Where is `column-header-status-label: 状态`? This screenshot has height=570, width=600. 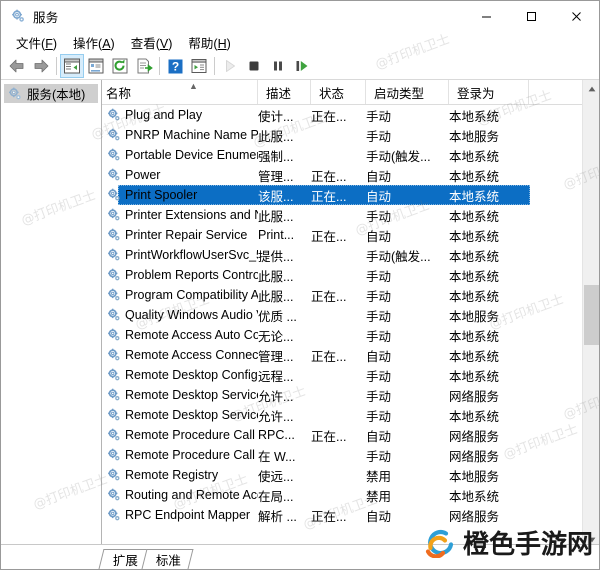 column-header-status-label: 状态 is located at coordinates (332, 93).